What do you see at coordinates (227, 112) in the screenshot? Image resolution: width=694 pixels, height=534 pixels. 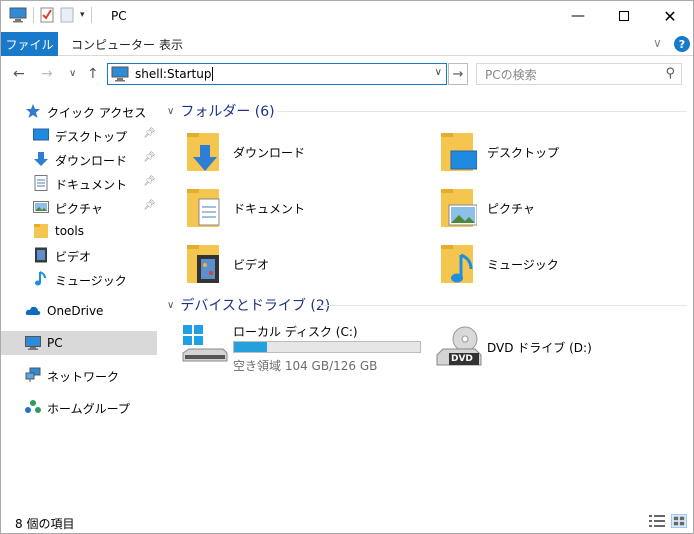 I see `group-title: フォルダー (6)` at bounding box center [227, 112].